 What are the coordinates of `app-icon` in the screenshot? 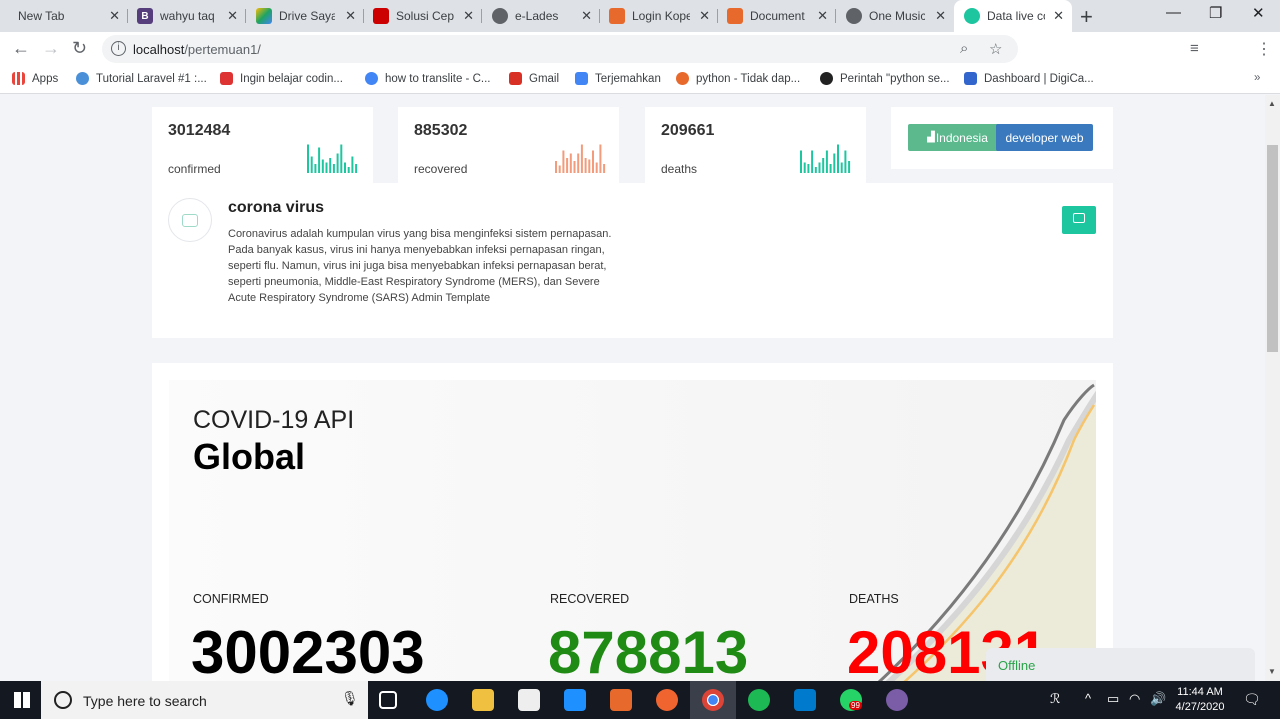 It's located at (897, 700).